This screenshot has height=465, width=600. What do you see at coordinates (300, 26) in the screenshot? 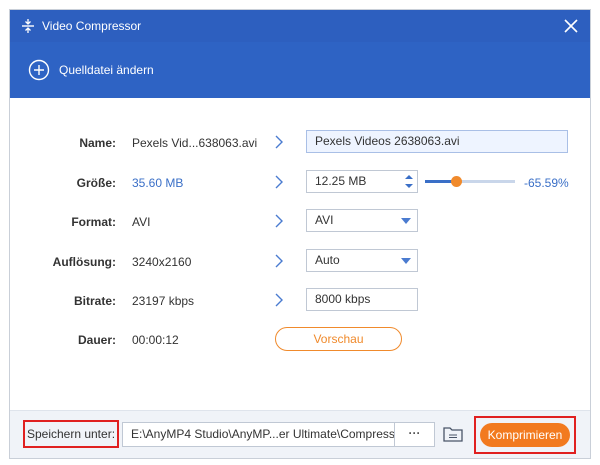
I see `title-bar: Video Compressor` at bounding box center [300, 26].